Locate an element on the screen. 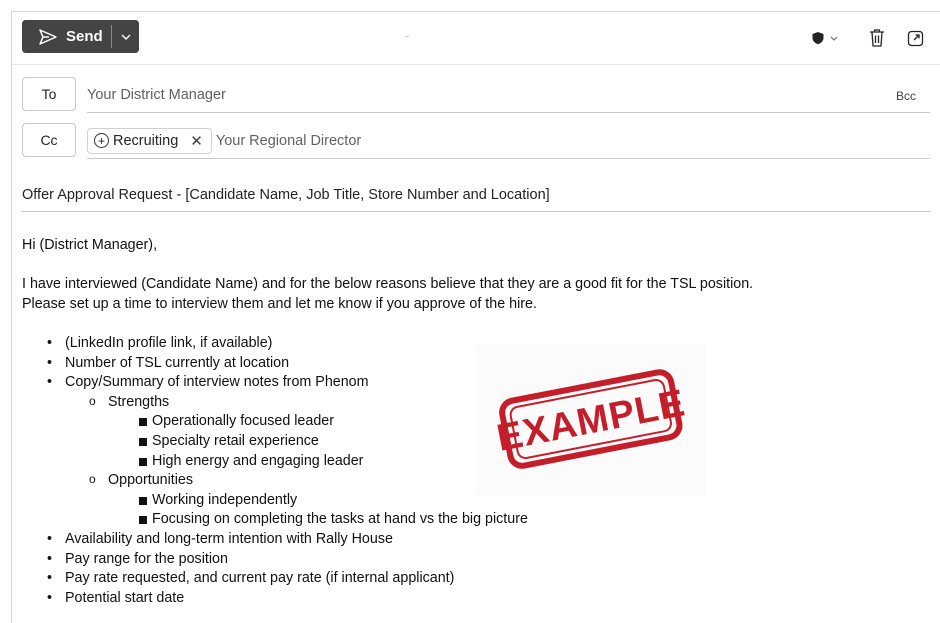  pop-out-icon is located at coordinates (915, 38).